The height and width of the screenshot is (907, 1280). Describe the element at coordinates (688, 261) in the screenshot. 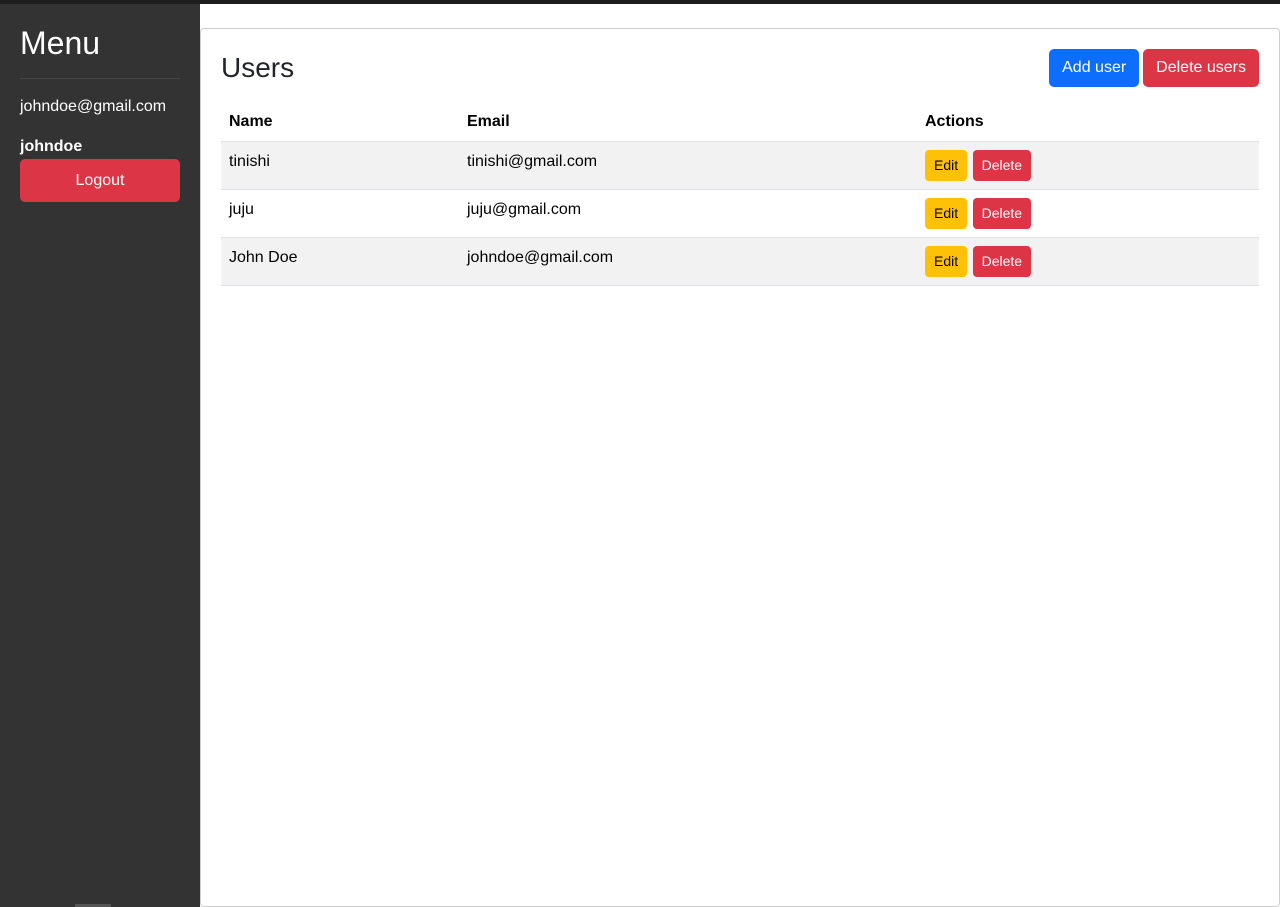

I see `user-email-cell: johndoe@gmail.com` at that location.